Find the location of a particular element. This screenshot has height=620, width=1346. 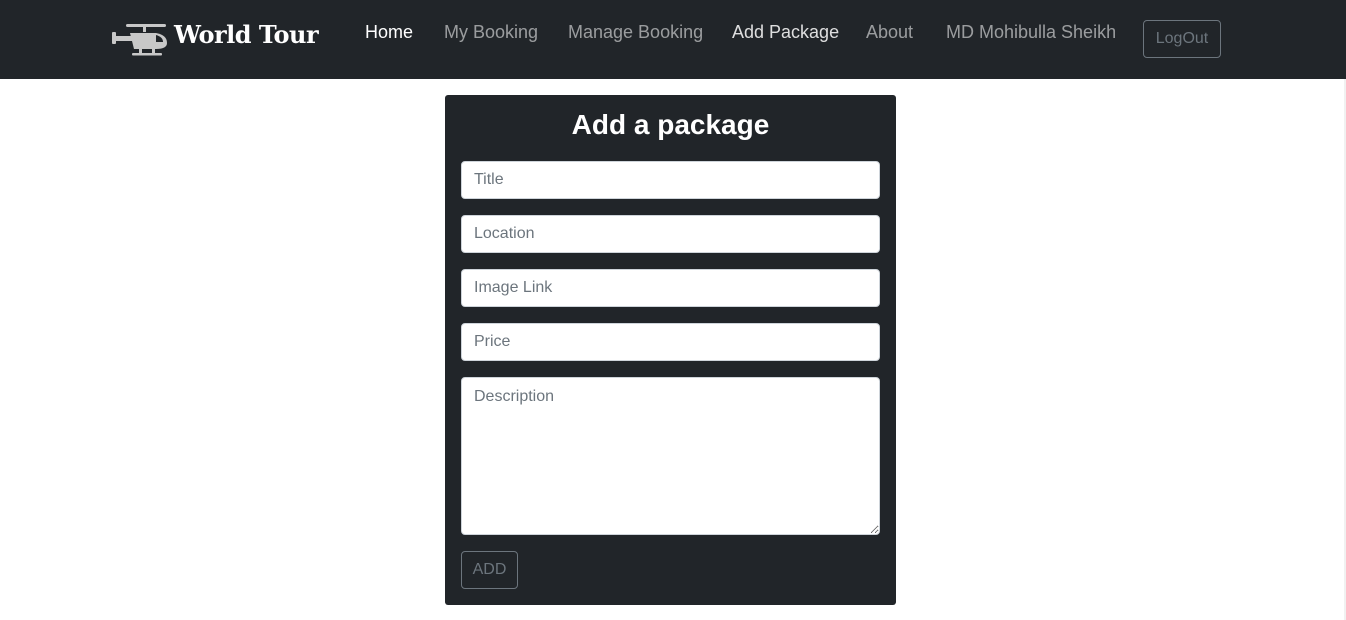

brand: World Tour is located at coordinates (215, 39).